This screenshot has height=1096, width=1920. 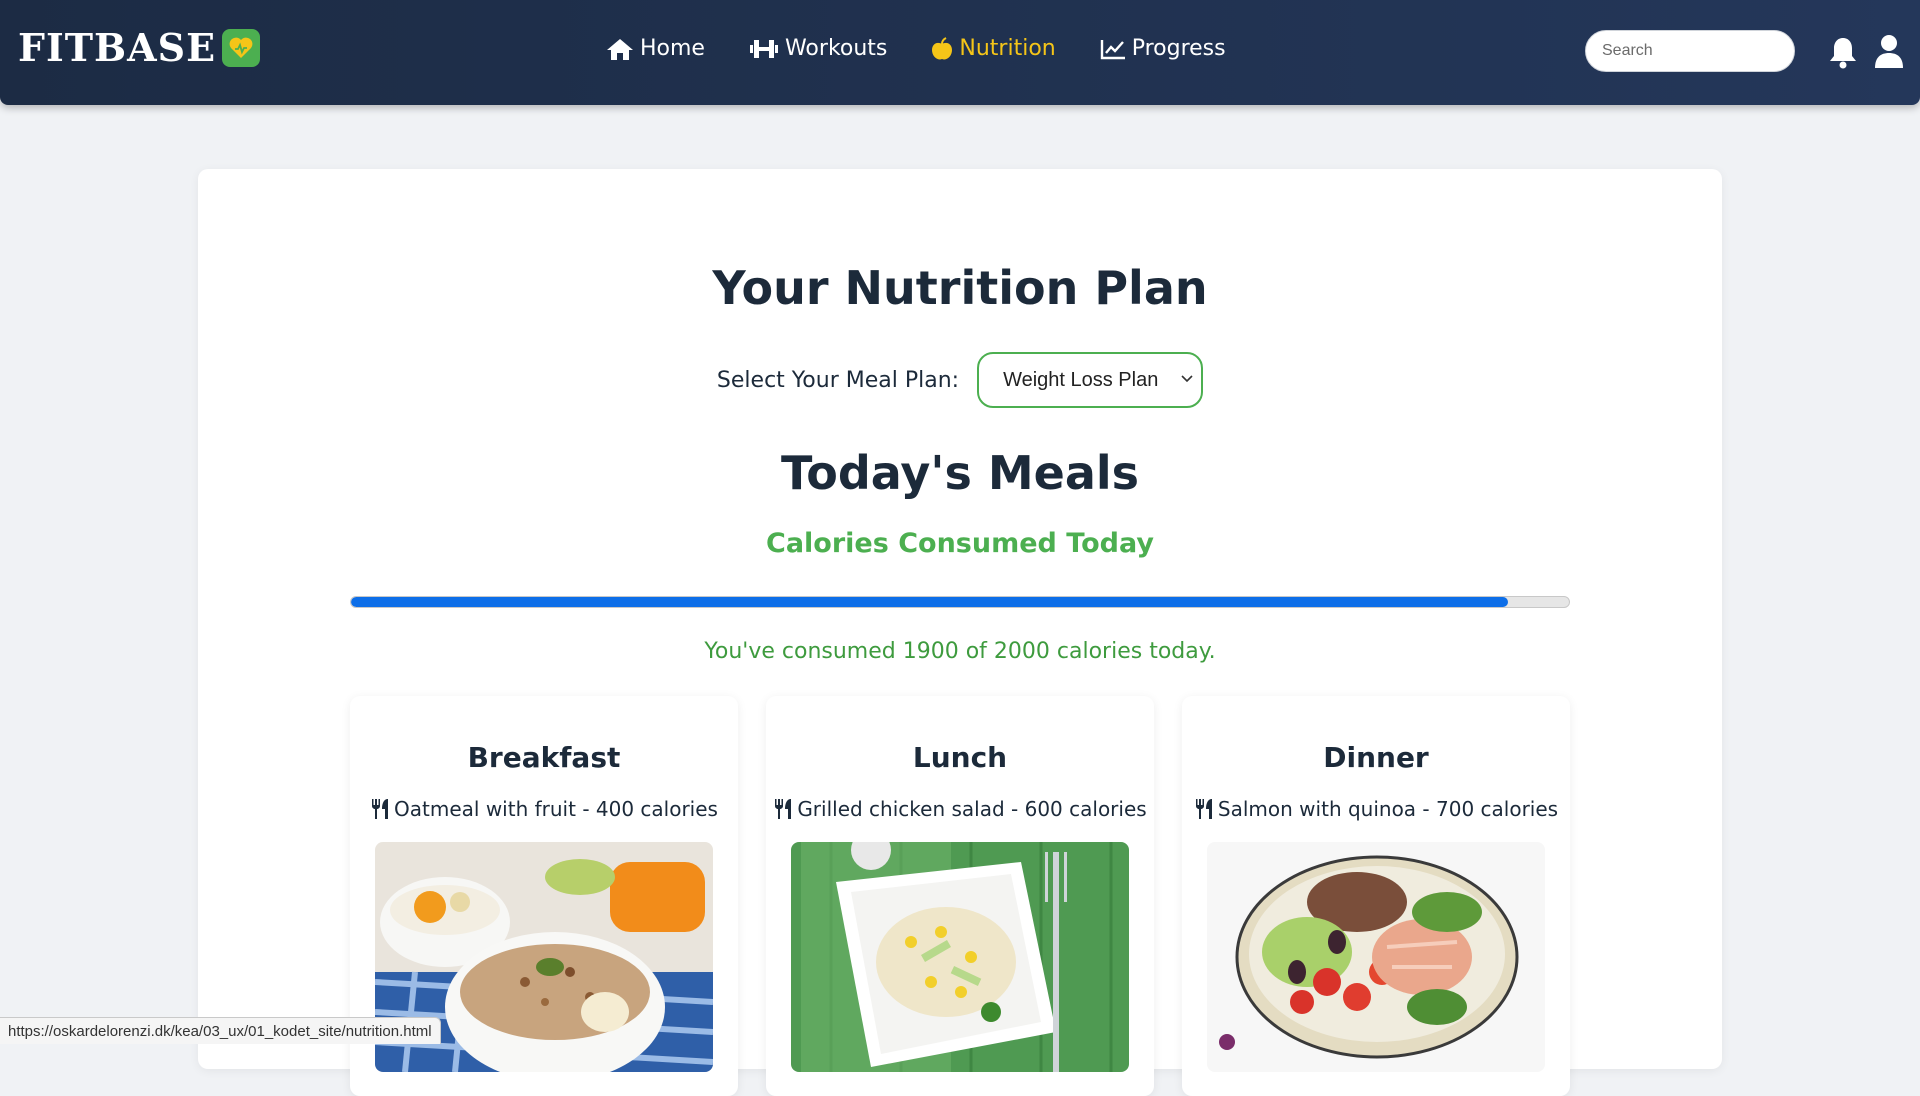 What do you see at coordinates (960, 473) in the screenshot?
I see `meals-title: Today's Meals` at bounding box center [960, 473].